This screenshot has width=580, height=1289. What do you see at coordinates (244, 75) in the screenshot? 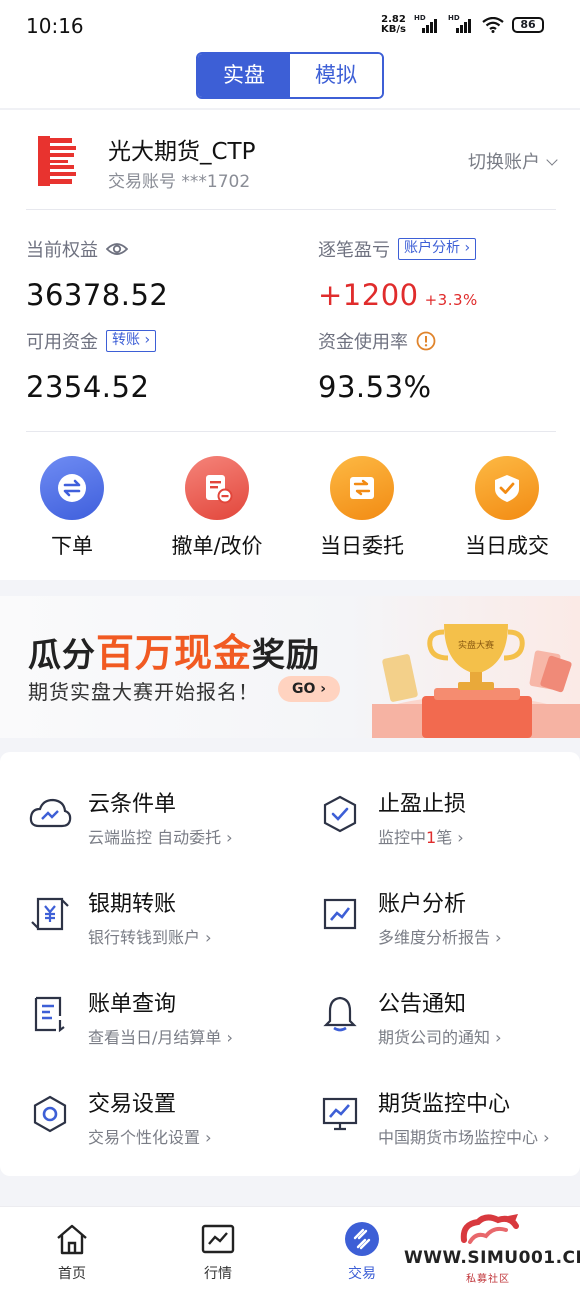
I see `tab-real: 实盘` at bounding box center [244, 75].